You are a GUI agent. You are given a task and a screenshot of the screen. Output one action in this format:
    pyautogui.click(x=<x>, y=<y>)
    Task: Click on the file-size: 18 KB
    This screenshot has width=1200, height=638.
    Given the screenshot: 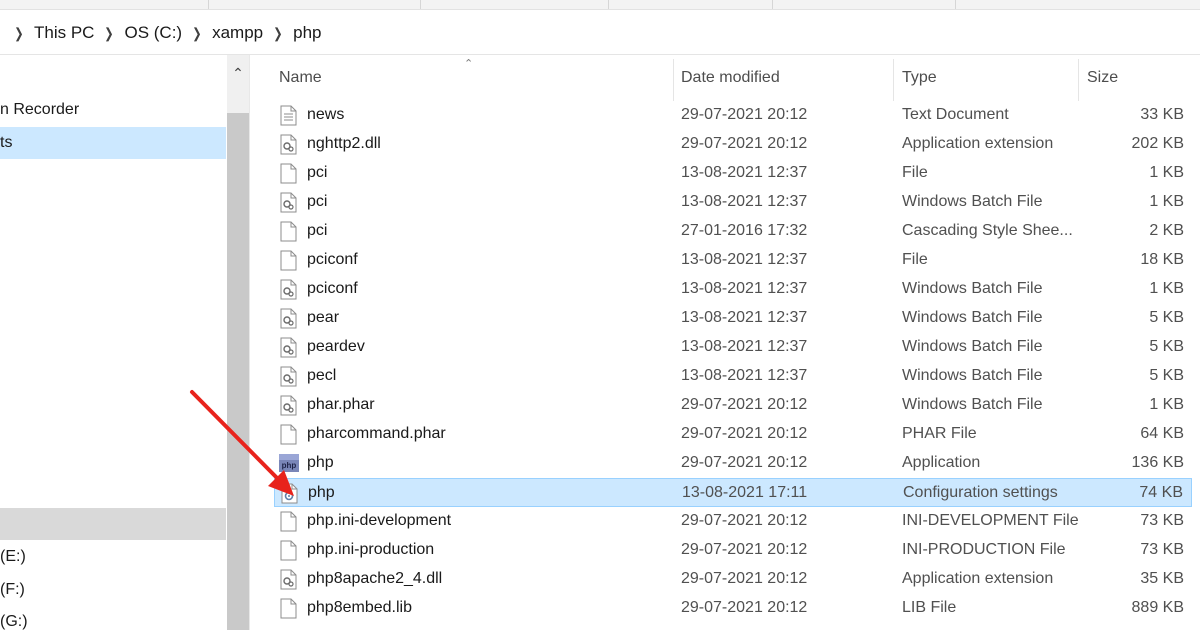 What is the action you would take?
    pyautogui.click(x=1162, y=259)
    